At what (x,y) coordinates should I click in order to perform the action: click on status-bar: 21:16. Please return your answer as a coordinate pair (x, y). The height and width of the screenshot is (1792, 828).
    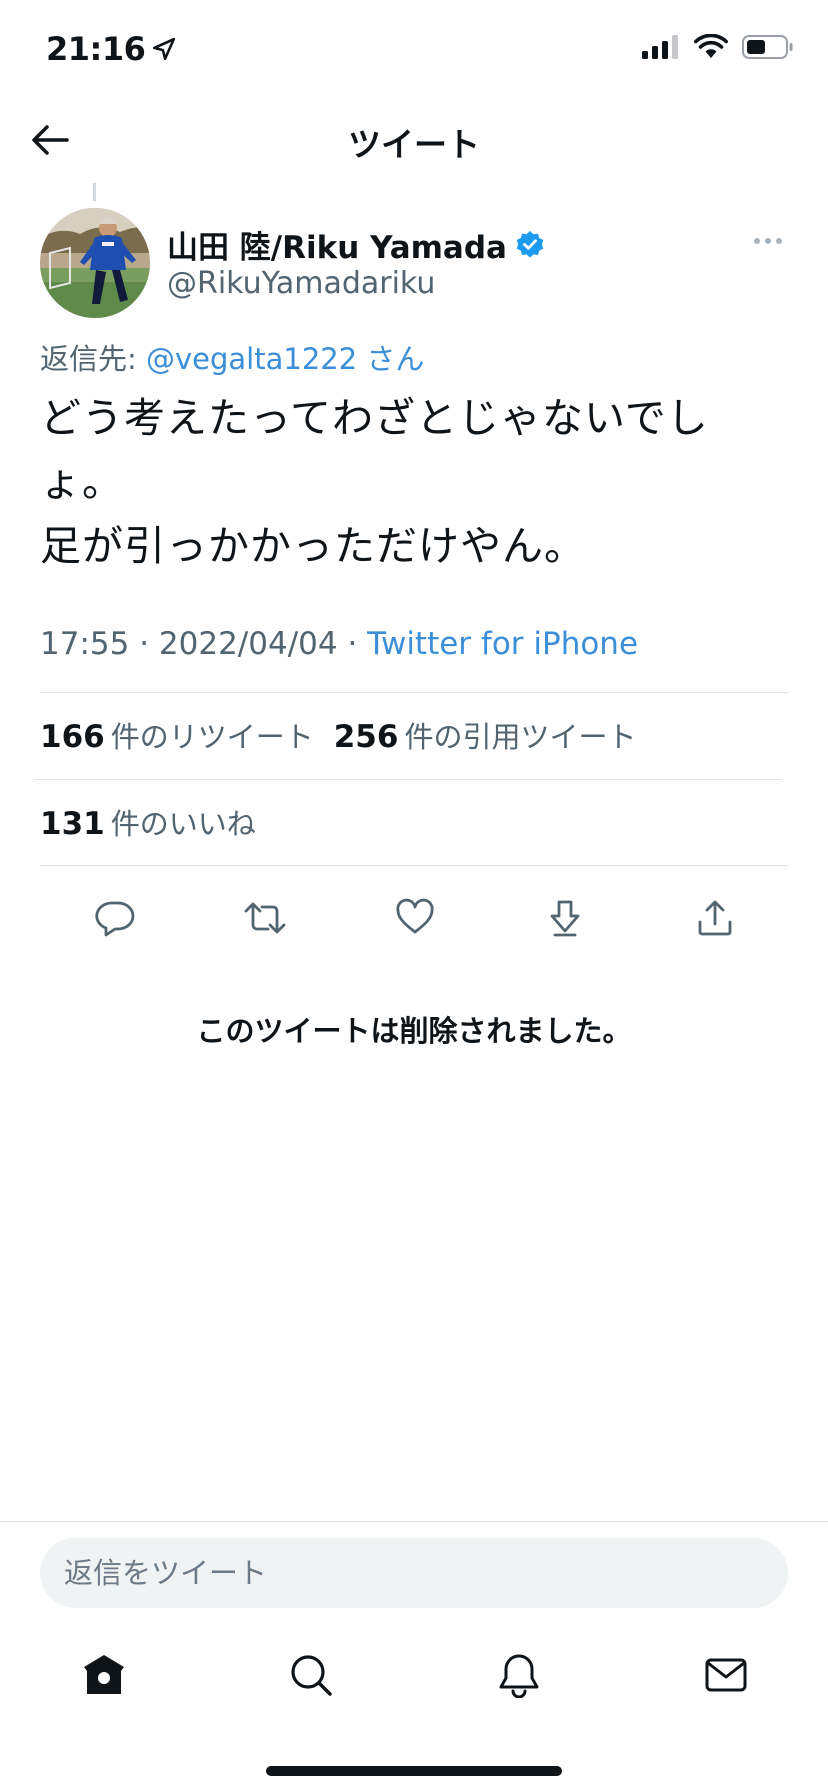
    Looking at the image, I should click on (414, 50).